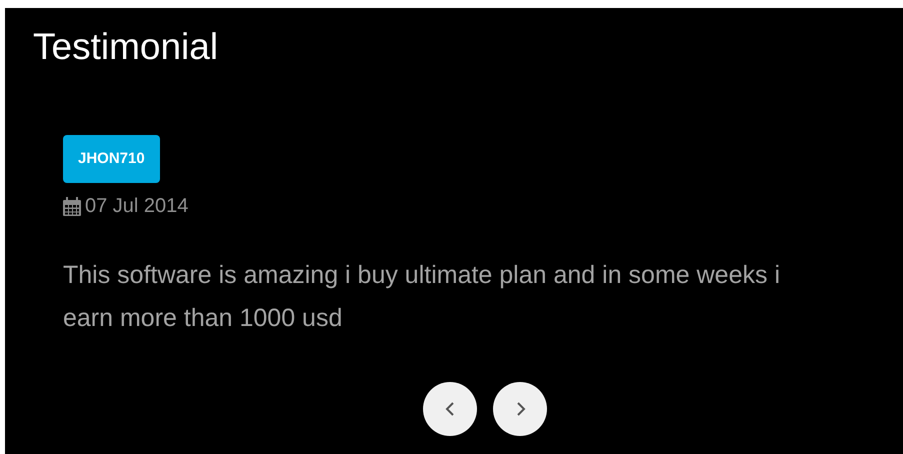 This screenshot has height=454, width=903. I want to click on section-title: Testimonial, so click(125, 47).